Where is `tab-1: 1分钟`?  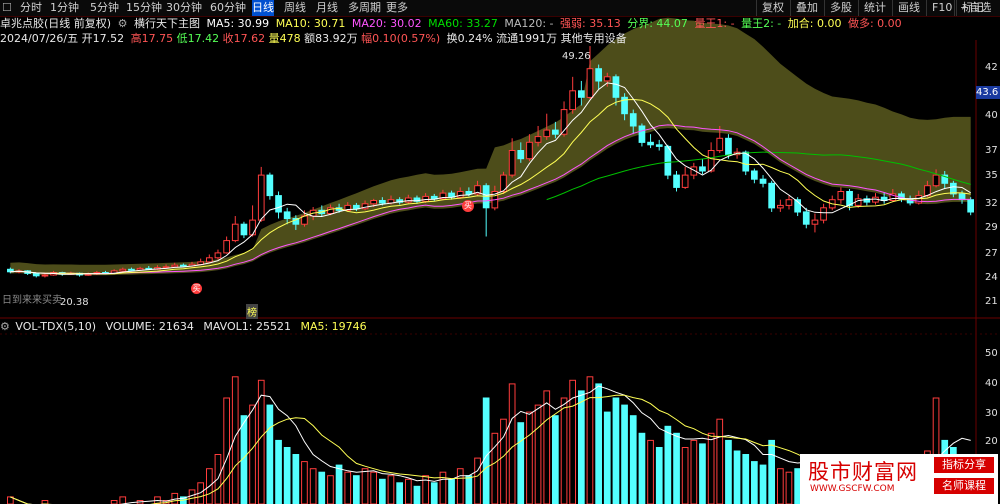 tab-1: 1分钟 is located at coordinates (64, 8).